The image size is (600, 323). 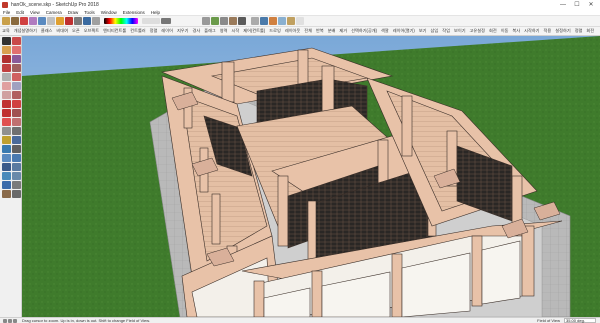 What do you see at coordinates (73, 12) in the screenshot?
I see `menu-draw: Draw` at bounding box center [73, 12].